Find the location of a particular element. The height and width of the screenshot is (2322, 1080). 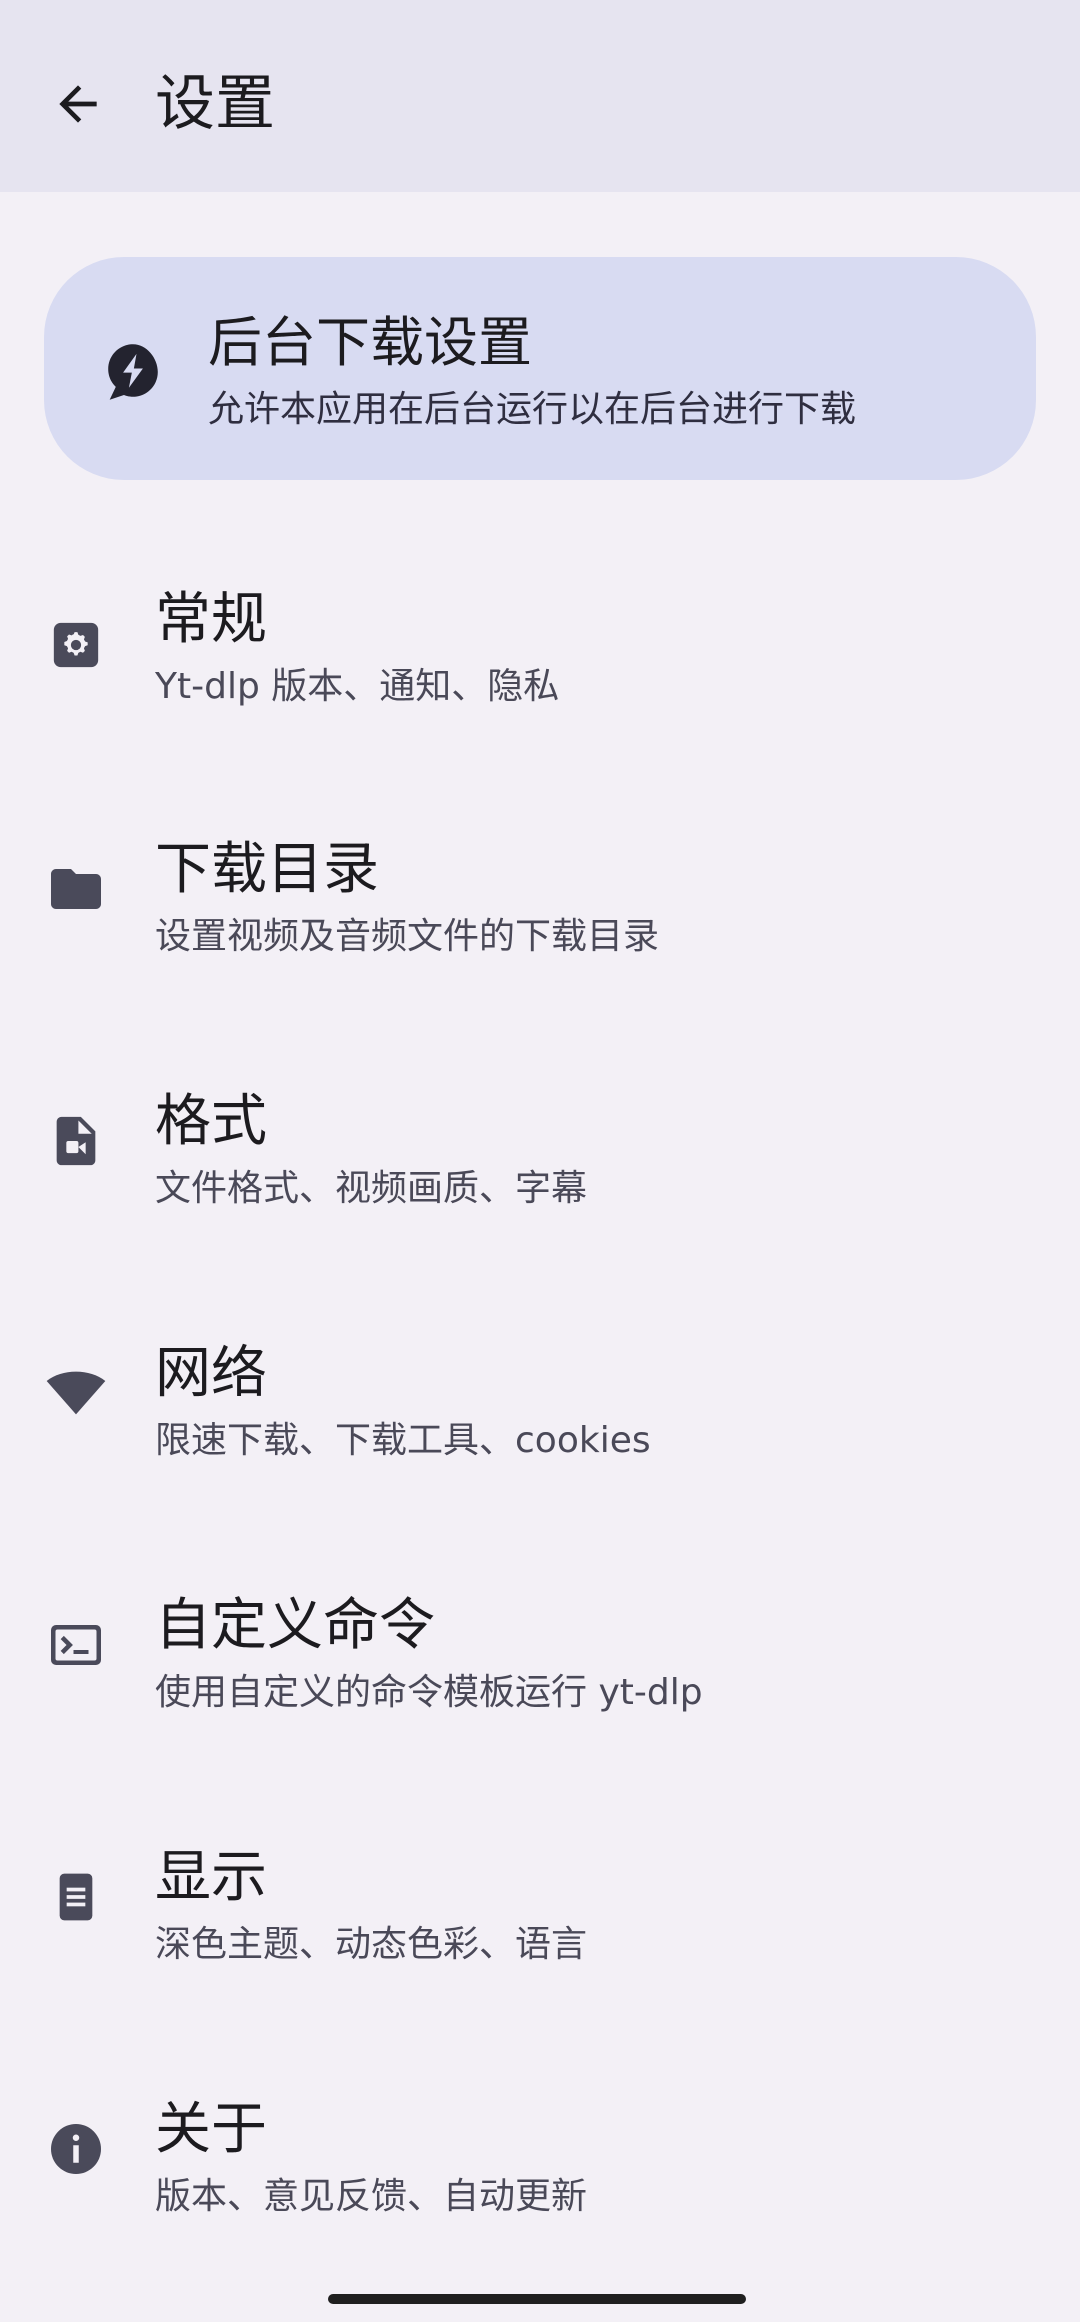

settings-item-subtitle: Yt-dlp 版本、通知、隐私 is located at coordinates (357, 686).